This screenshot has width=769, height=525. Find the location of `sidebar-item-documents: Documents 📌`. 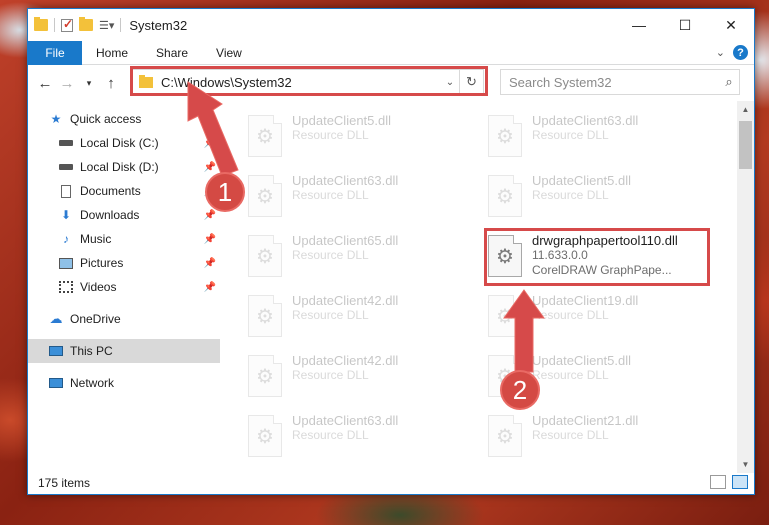

sidebar-item-documents: Documents 📌 is located at coordinates (124, 191).